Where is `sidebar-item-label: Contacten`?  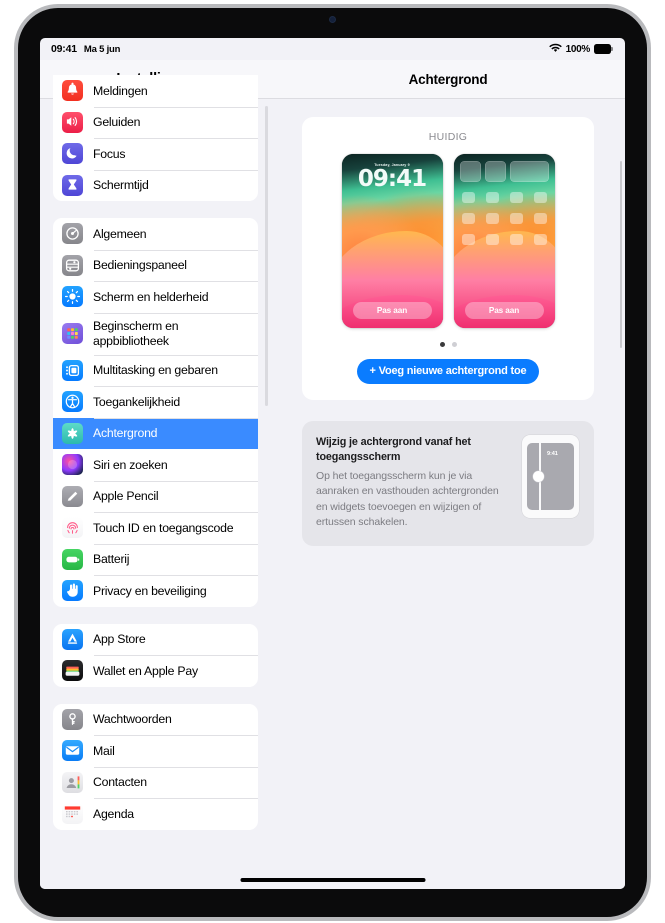 sidebar-item-label: Contacten is located at coordinates (120, 782).